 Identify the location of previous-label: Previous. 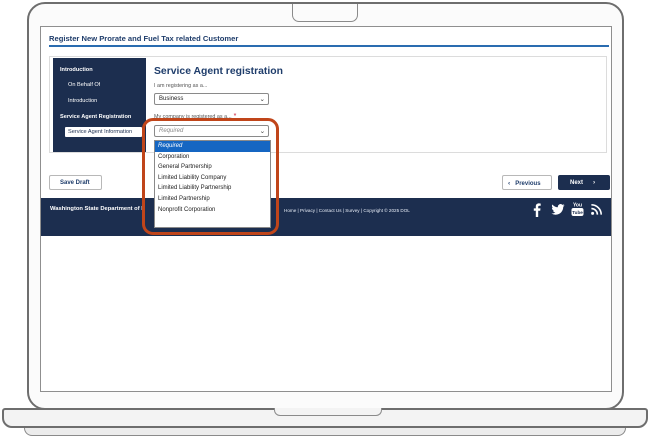
(528, 184).